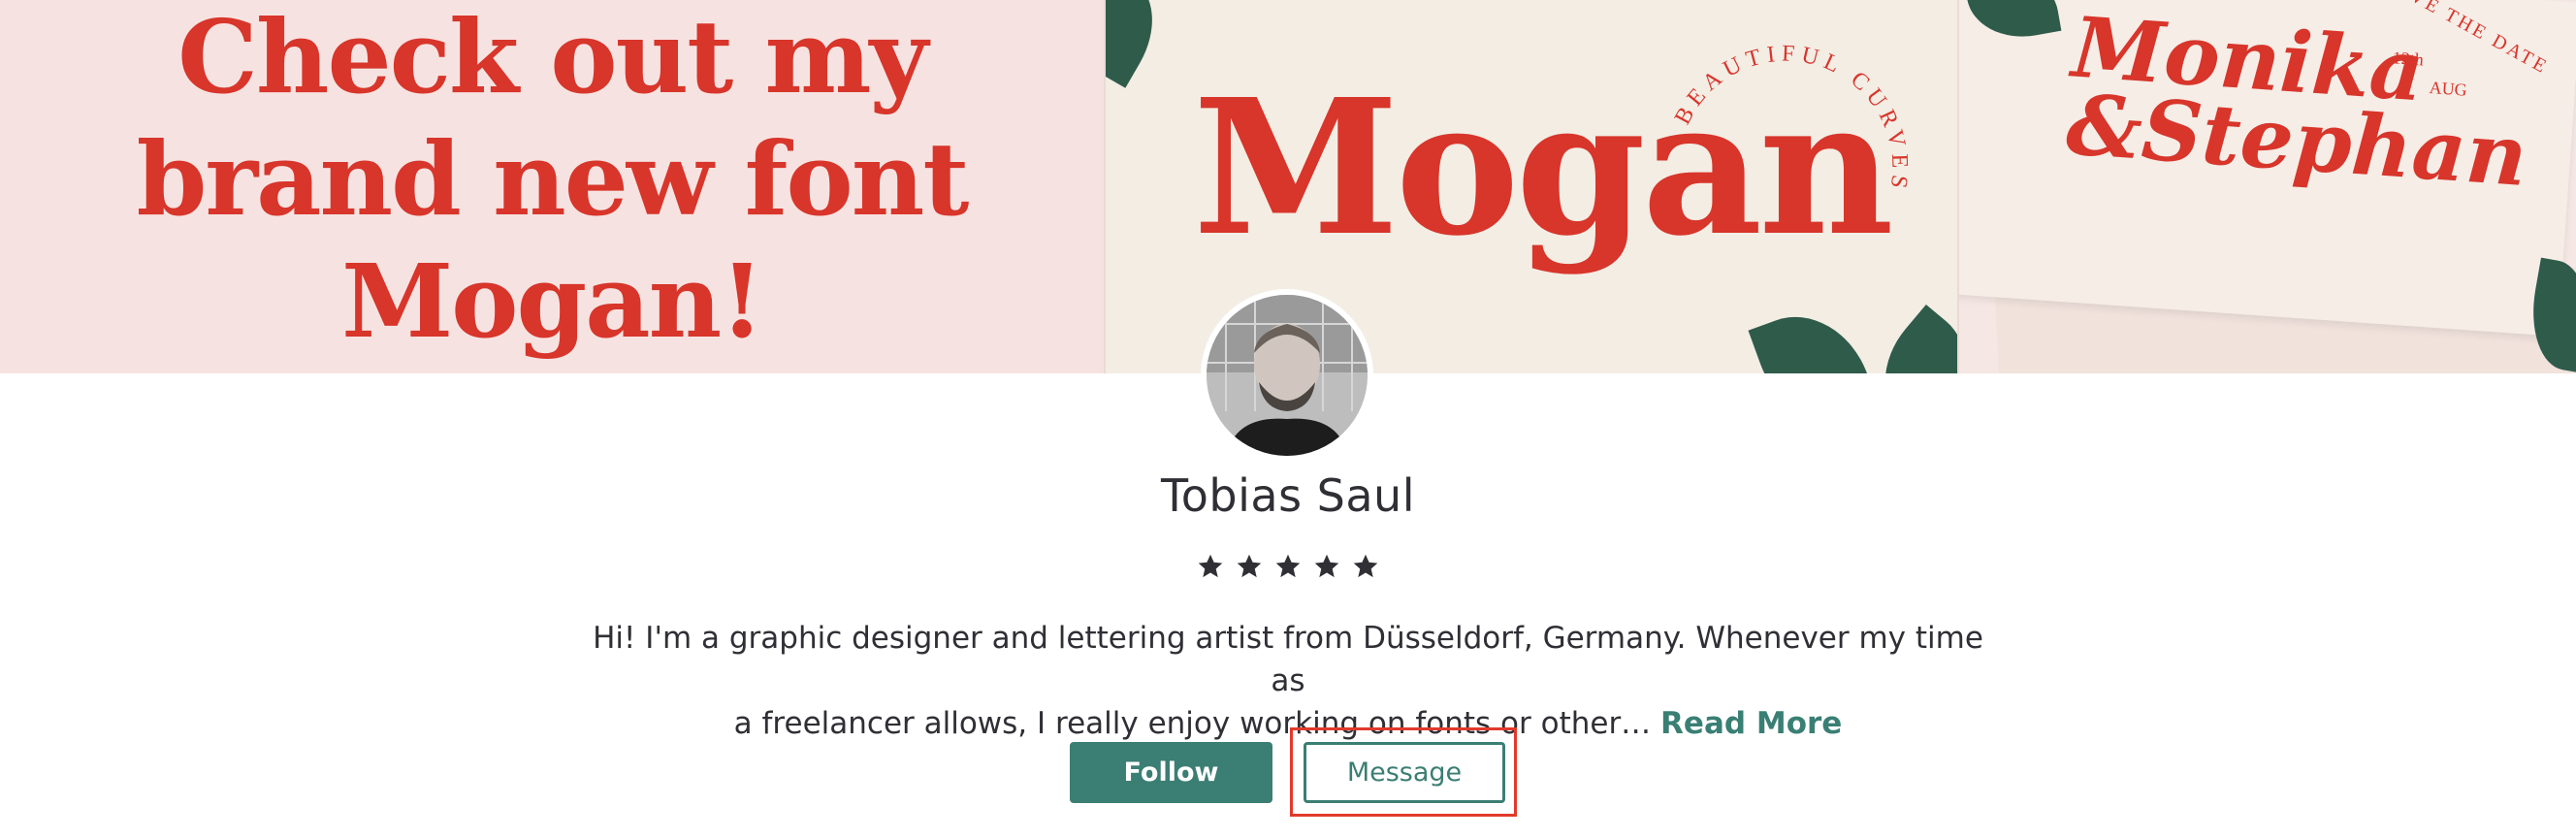 This screenshot has width=2576, height=838. What do you see at coordinates (2408, 59) in the screenshot?
I see `date-day: 12th` at bounding box center [2408, 59].